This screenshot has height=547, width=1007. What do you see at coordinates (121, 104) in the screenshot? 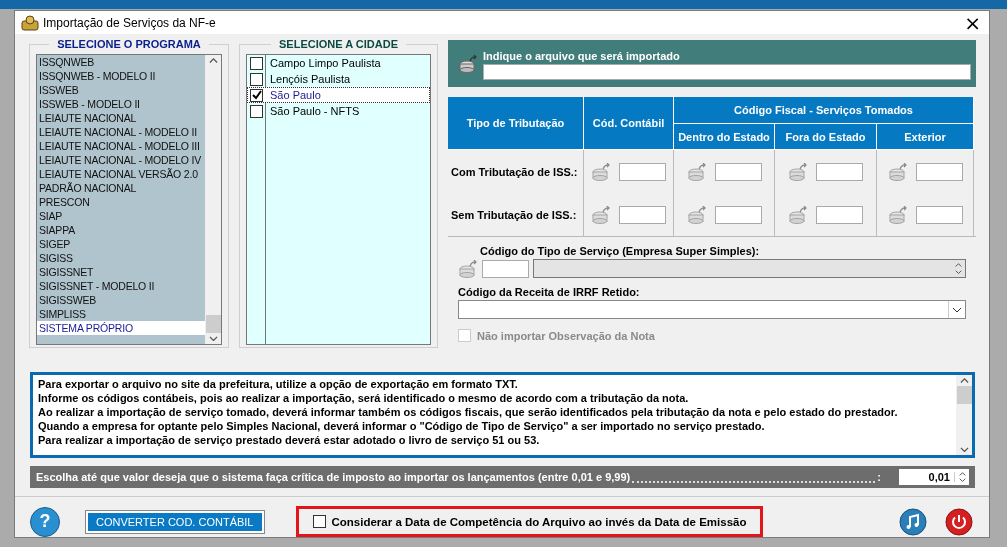
I see `program-item: ISSWEB - MODELO II` at bounding box center [121, 104].